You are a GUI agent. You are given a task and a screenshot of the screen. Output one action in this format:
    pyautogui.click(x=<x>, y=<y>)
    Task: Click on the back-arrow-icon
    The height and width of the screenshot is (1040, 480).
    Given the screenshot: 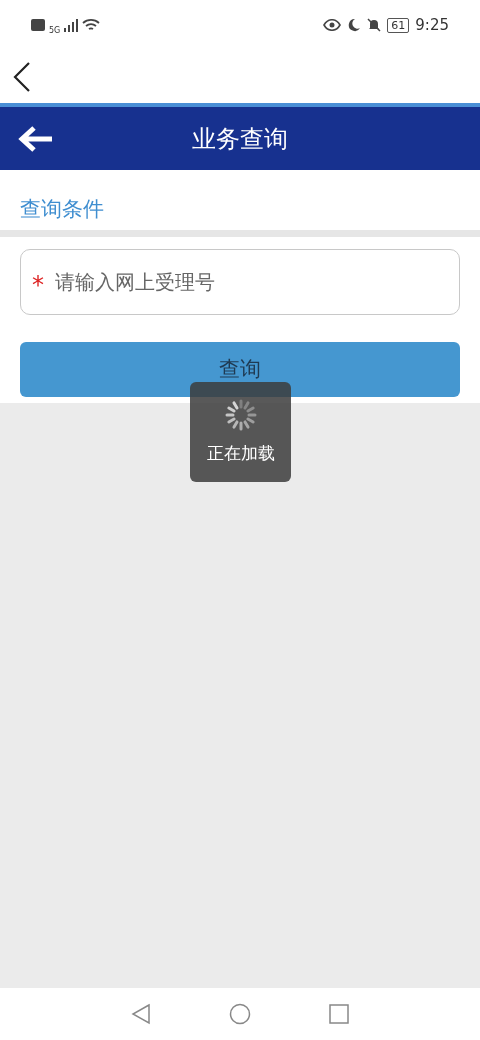 What is the action you would take?
    pyautogui.click(x=36, y=139)
    